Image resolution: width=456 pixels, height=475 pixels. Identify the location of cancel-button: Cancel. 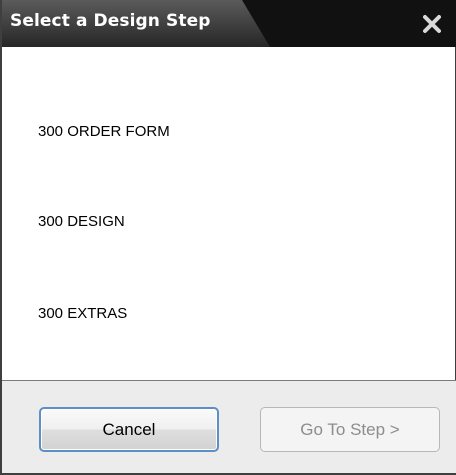
(129, 429).